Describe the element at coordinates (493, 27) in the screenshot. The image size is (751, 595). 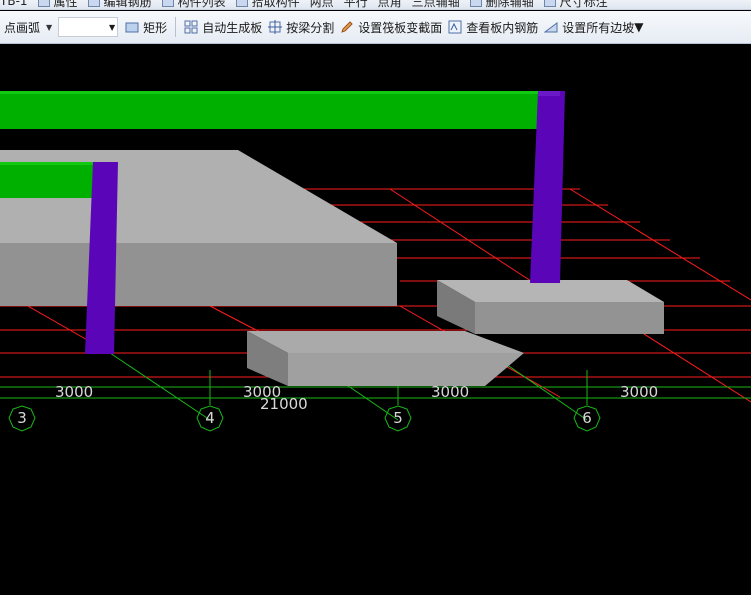
I see `view-slab-rebar-button: 查看板内钢筋` at that location.